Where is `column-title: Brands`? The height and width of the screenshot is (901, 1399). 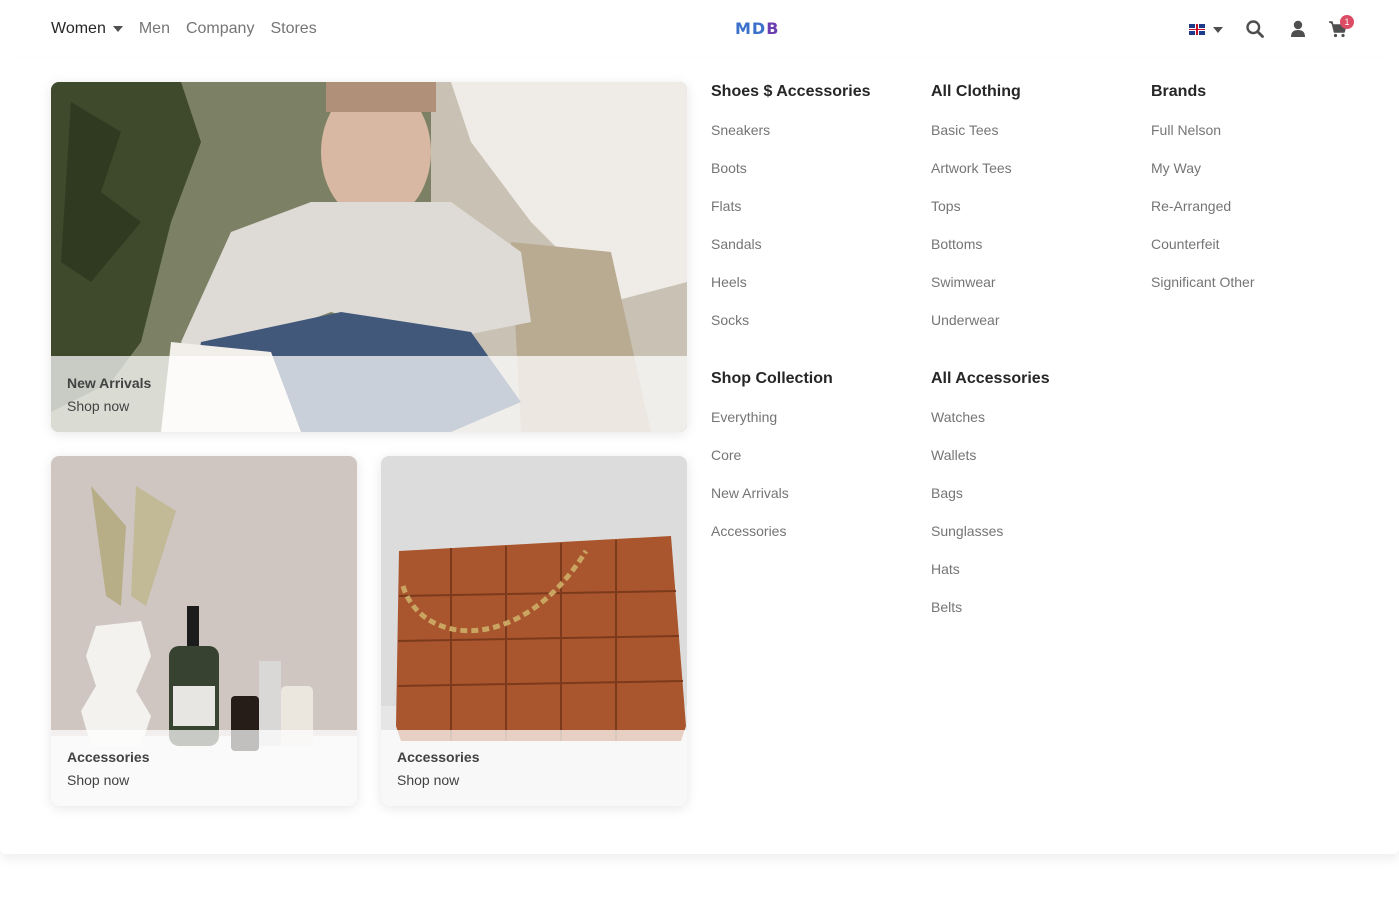
column-title: Brands is located at coordinates (1179, 91).